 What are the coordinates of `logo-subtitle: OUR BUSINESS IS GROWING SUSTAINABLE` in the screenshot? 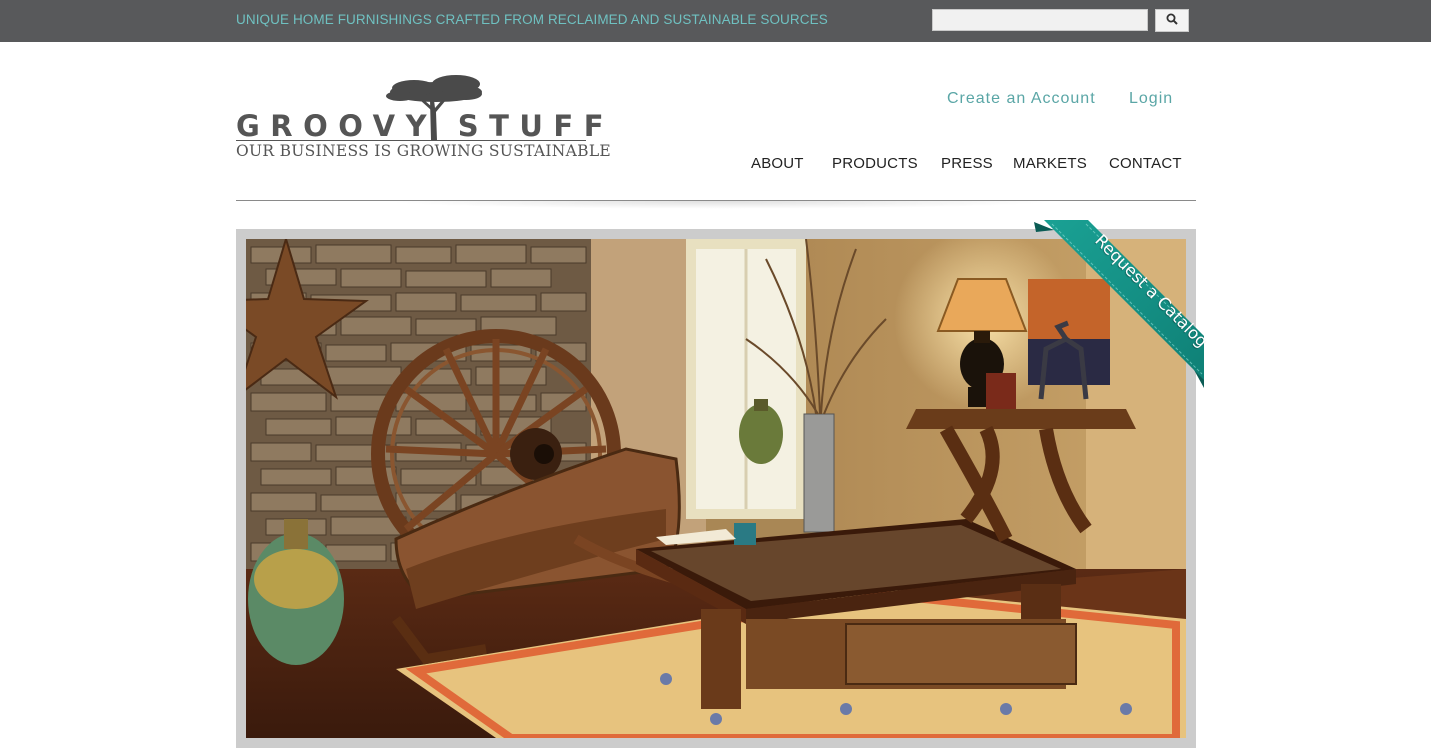 It's located at (424, 151).